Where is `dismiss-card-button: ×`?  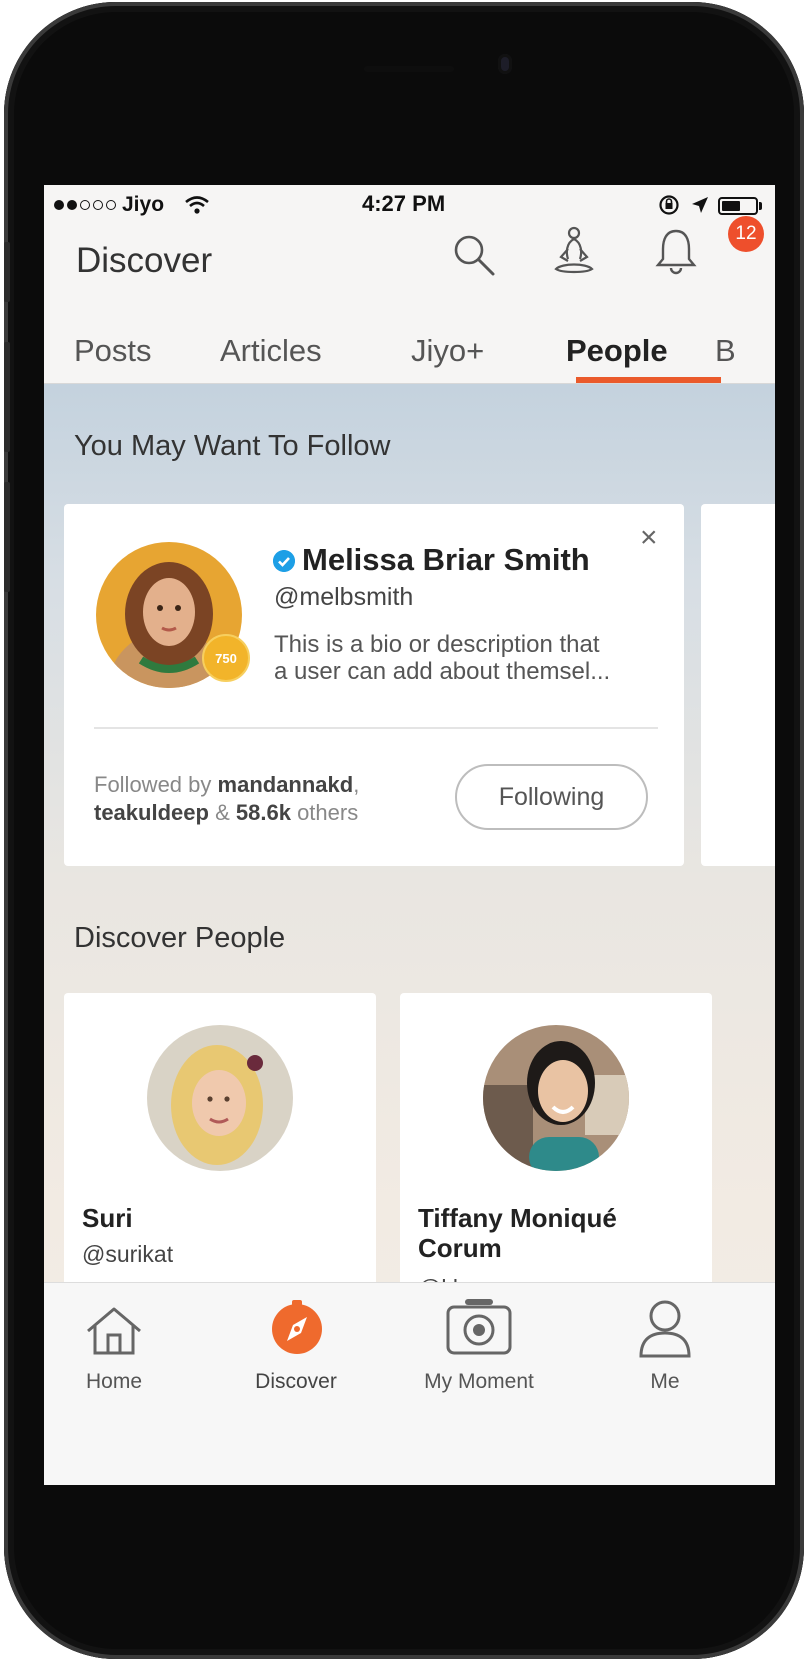 dismiss-card-button: × is located at coordinates (649, 538).